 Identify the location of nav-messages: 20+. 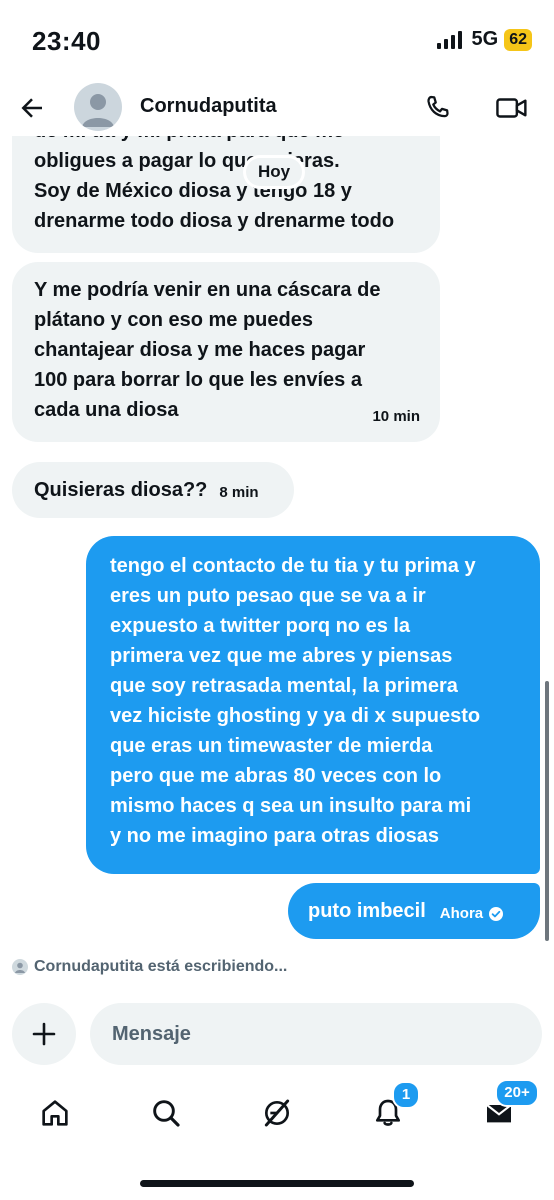
(505, 1110).